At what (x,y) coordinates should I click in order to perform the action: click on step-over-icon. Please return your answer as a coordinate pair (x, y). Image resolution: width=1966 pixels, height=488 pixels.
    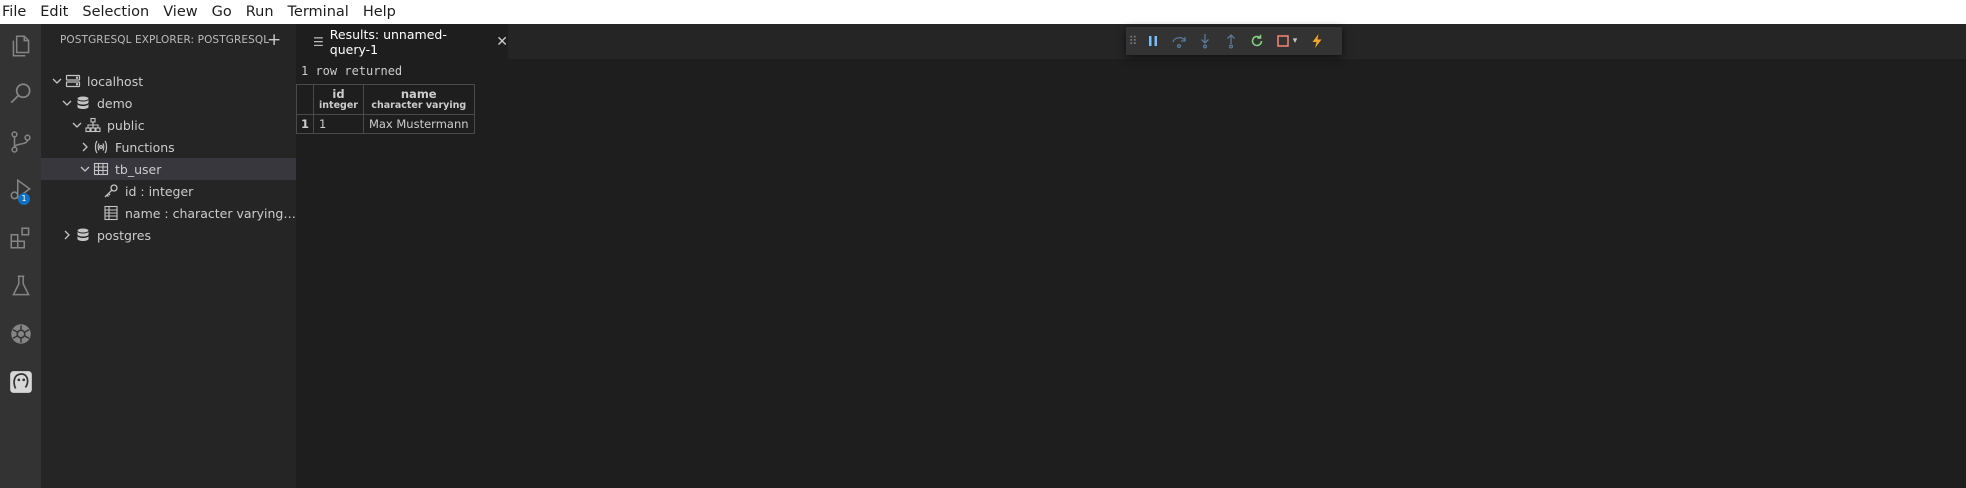
    Looking at the image, I should click on (1179, 41).